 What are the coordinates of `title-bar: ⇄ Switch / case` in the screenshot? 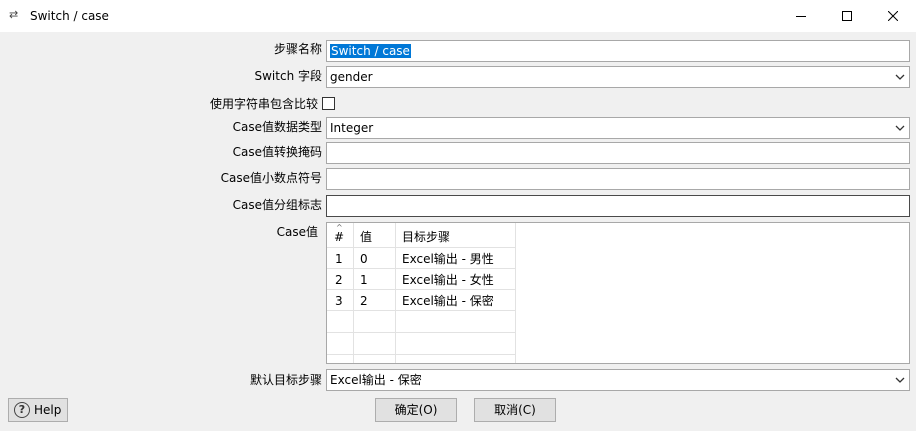 It's located at (458, 16).